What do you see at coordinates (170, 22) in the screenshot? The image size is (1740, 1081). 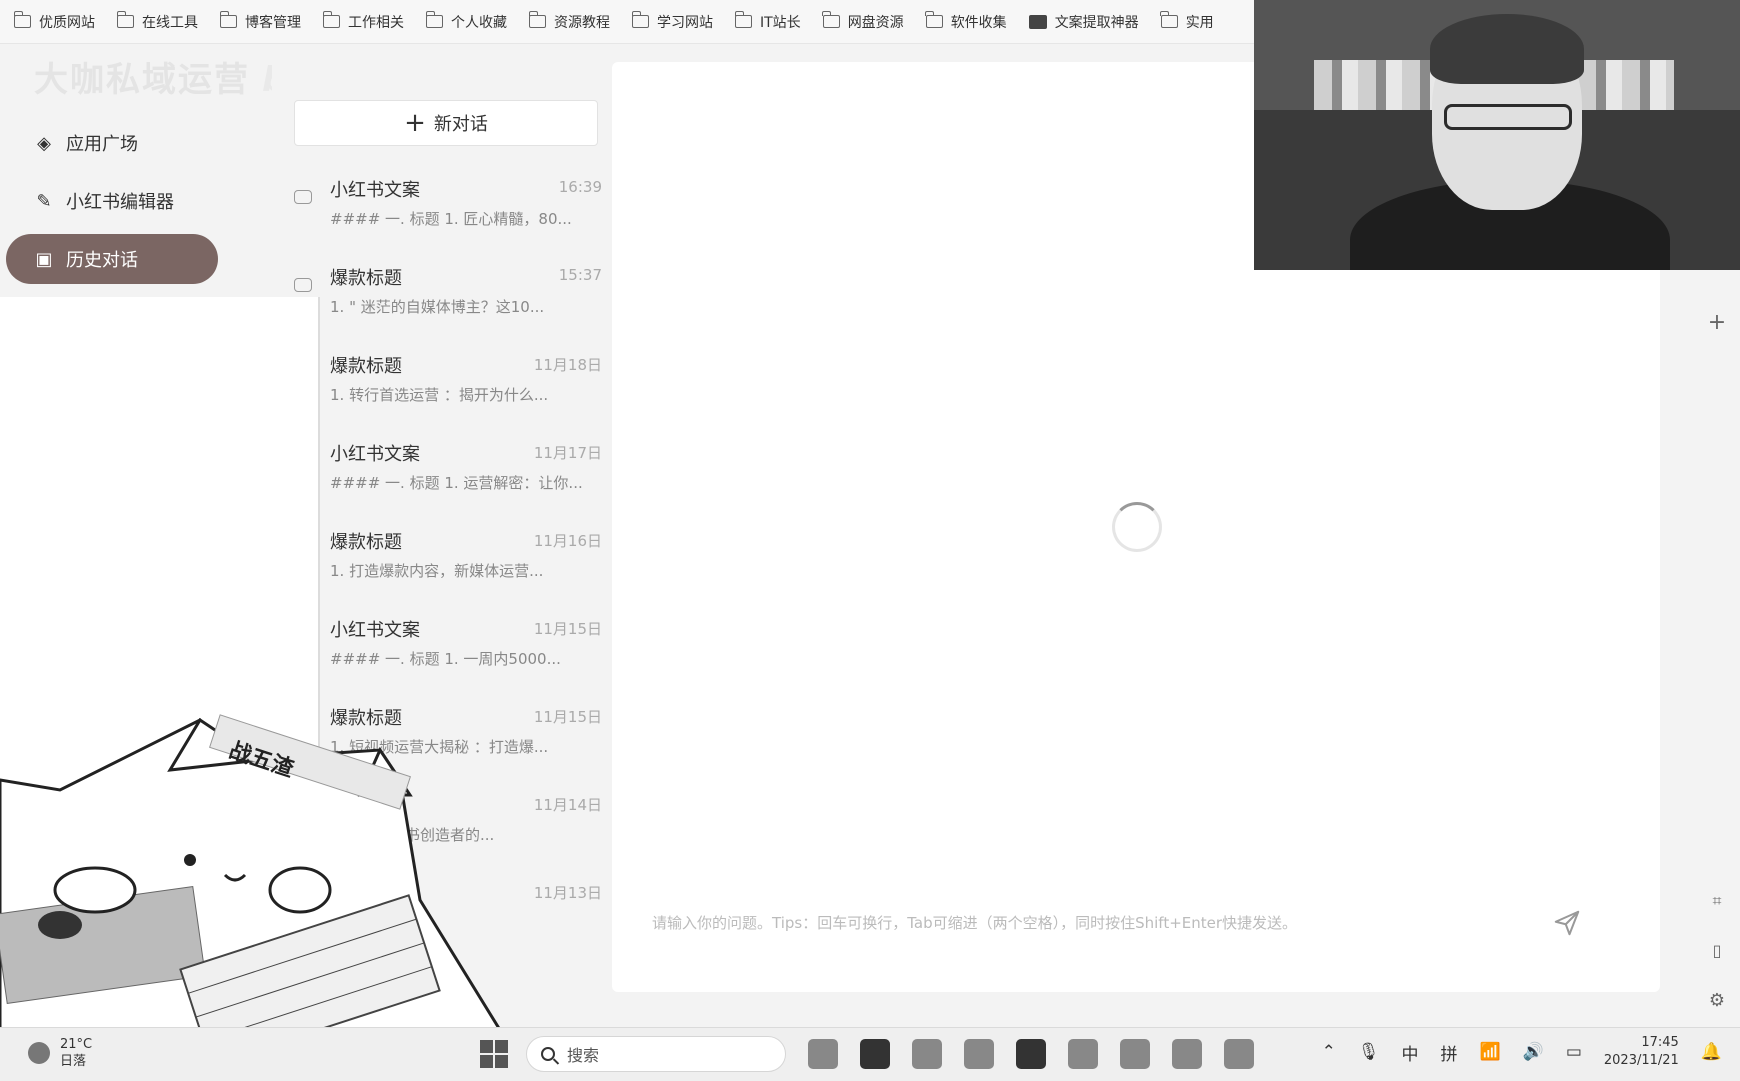 I see `bookmark-label: 在线工具` at bounding box center [170, 22].